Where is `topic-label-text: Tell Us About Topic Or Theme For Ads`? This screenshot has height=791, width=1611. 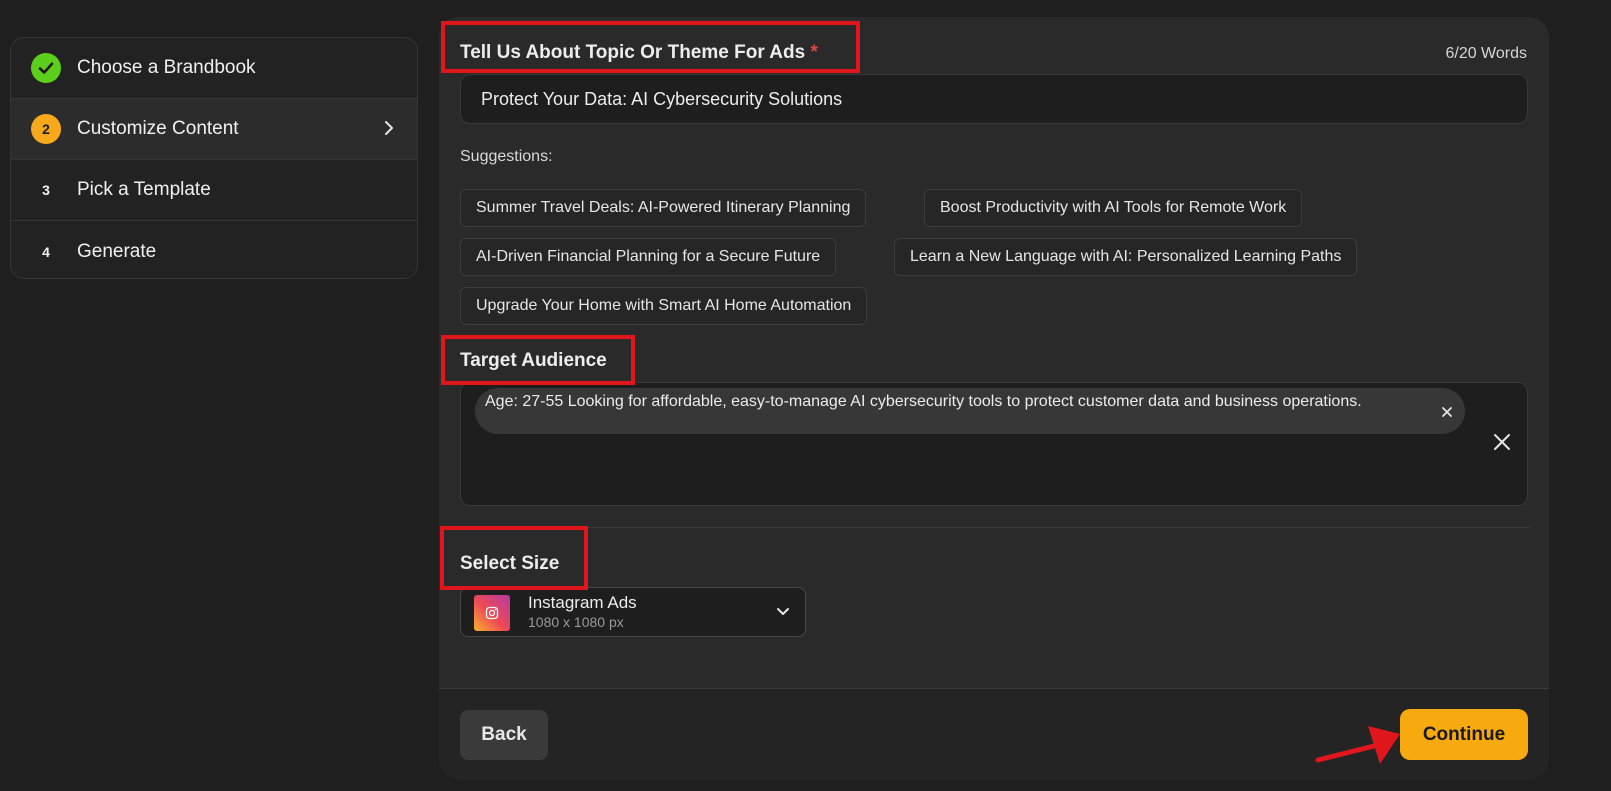 topic-label-text: Tell Us About Topic Or Theme For Ads is located at coordinates (633, 52).